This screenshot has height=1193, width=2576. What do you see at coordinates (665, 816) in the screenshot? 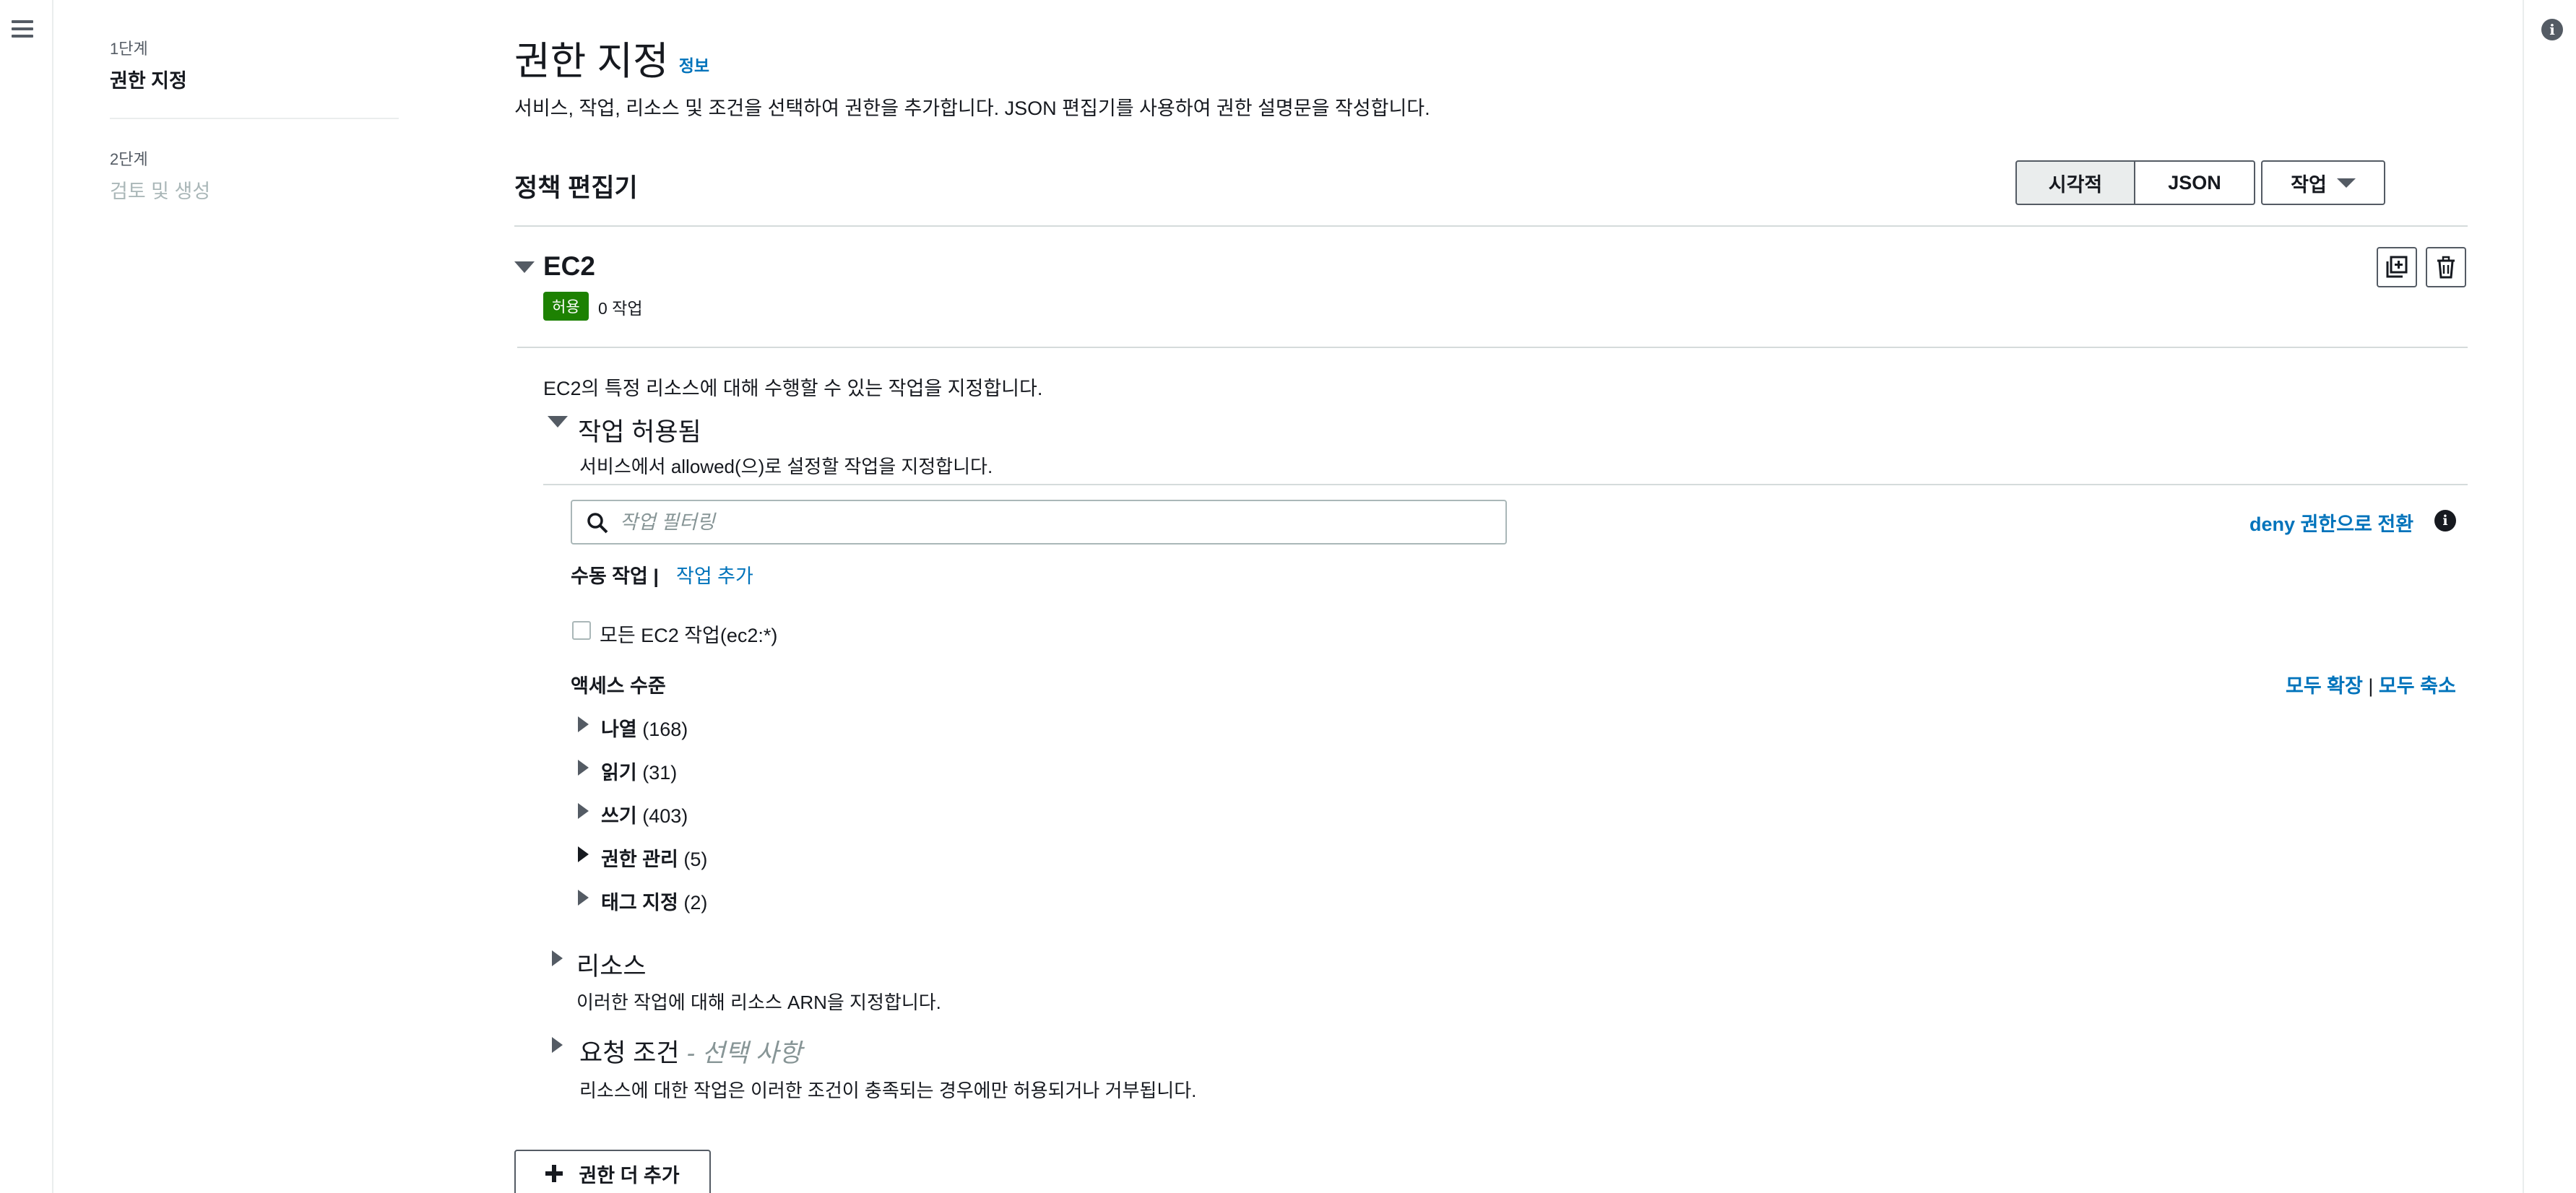
I see `access-level-count: (403)` at bounding box center [665, 816].